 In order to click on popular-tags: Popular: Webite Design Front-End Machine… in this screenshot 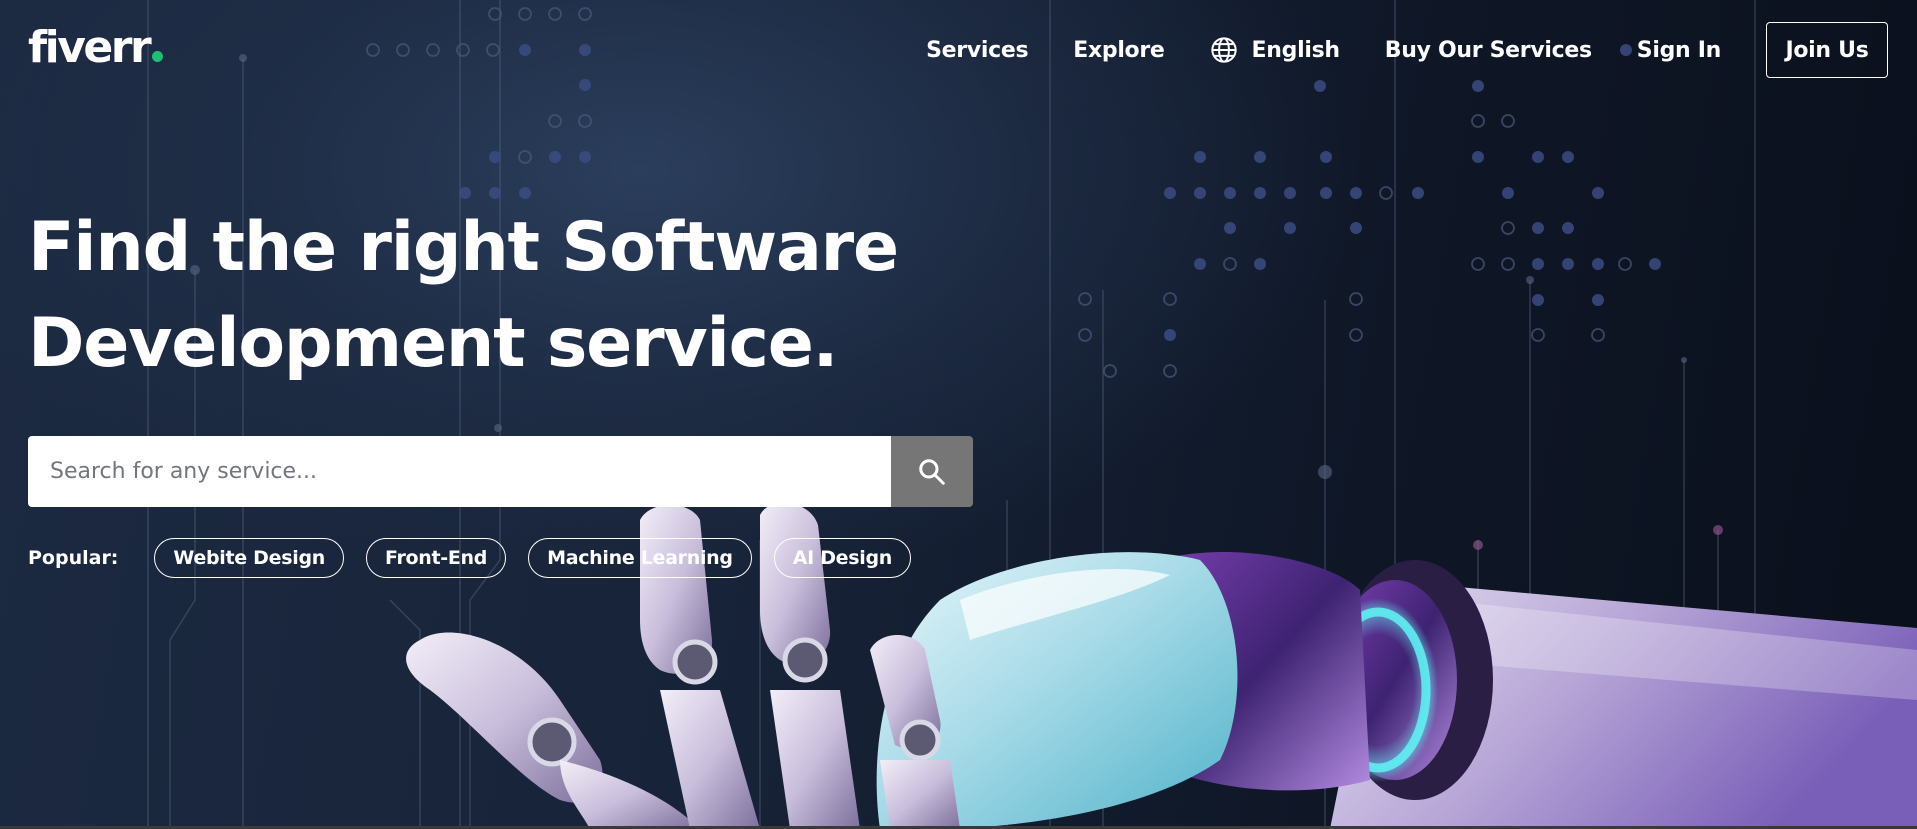, I will do `click(480, 558)`.